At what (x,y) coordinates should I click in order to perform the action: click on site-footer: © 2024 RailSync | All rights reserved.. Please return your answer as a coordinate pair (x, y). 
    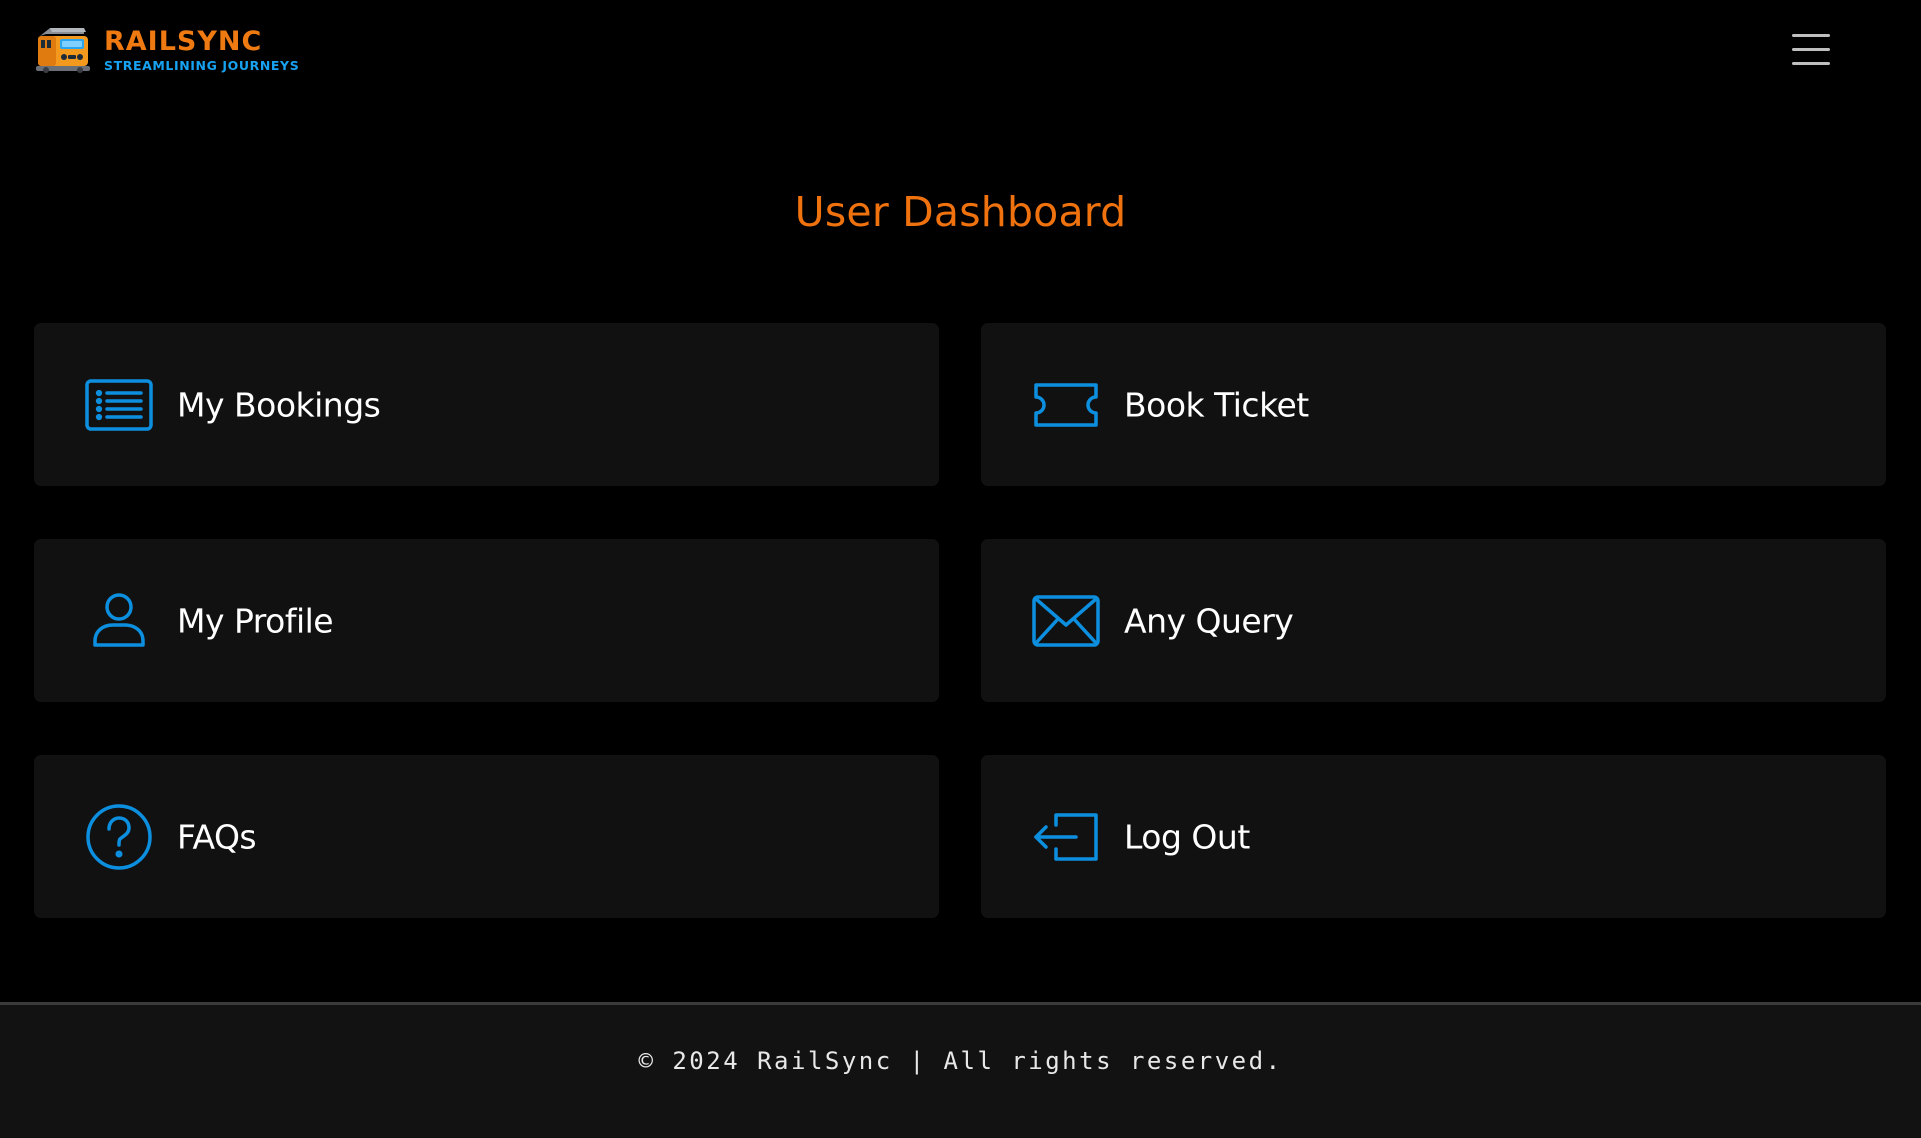
    Looking at the image, I should click on (960, 1070).